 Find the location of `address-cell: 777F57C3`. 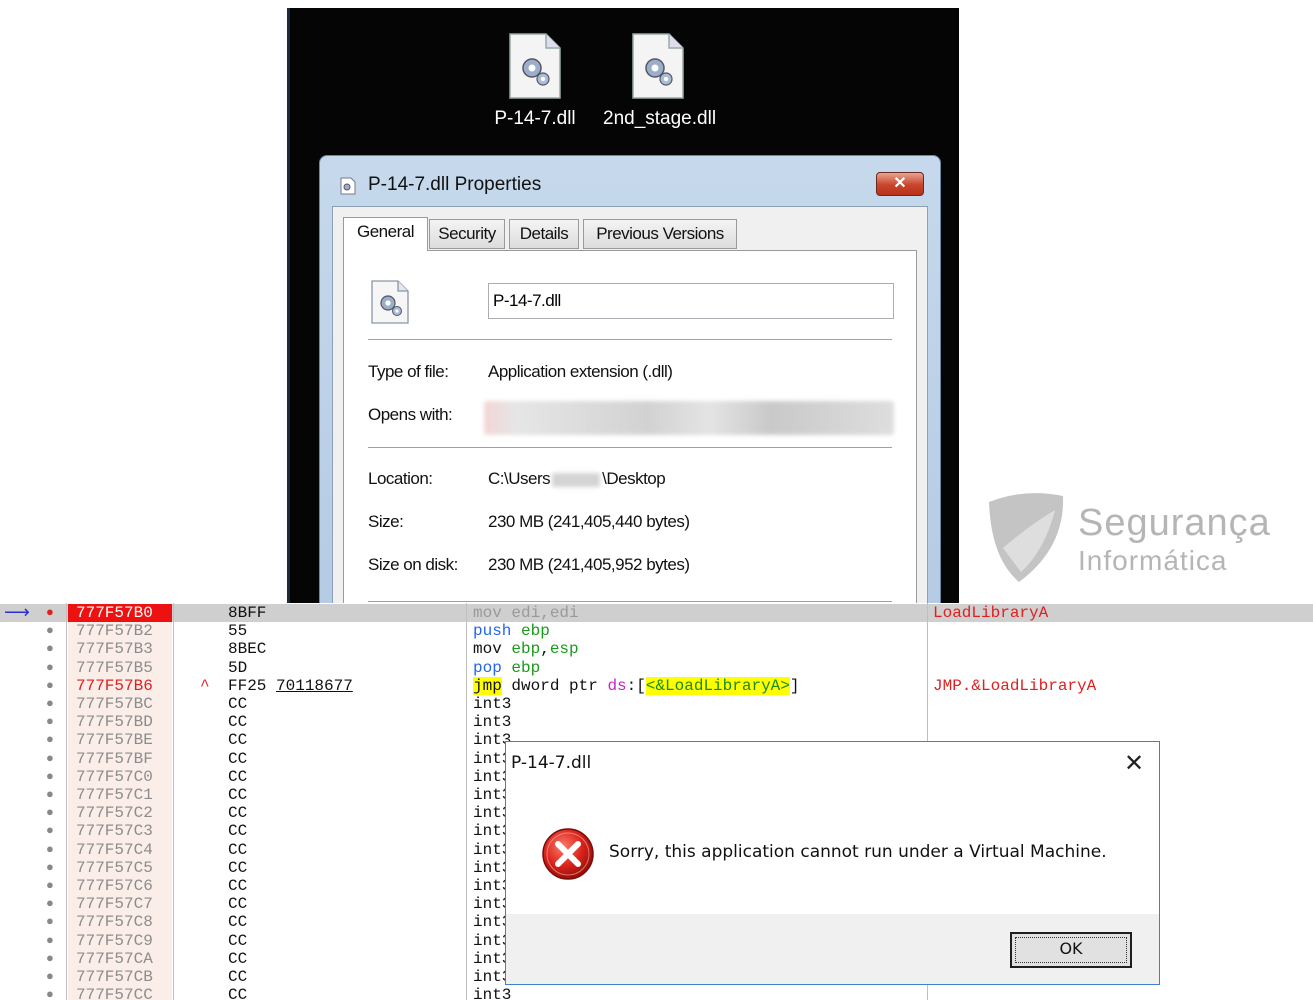

address-cell: 777F57C3 is located at coordinates (120, 831).